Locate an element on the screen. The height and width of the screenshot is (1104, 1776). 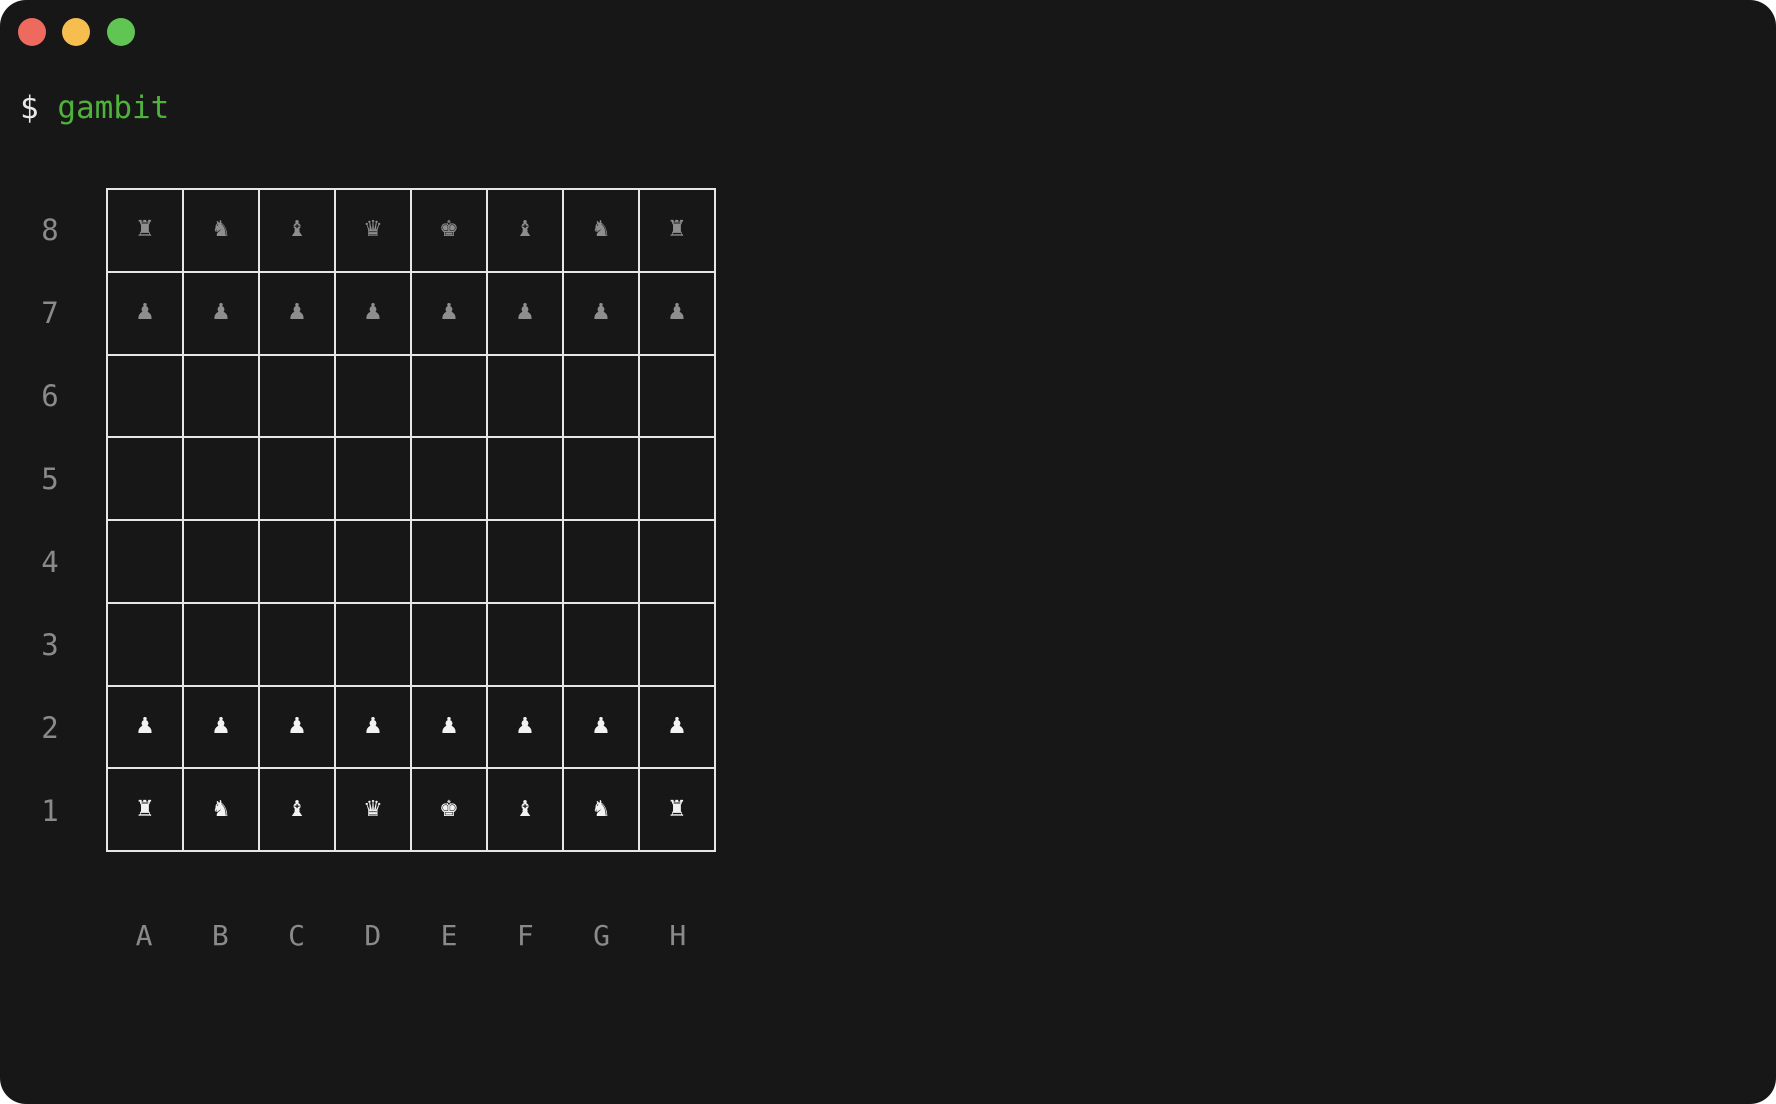
square-a8: ♜ is located at coordinates (146, 231).